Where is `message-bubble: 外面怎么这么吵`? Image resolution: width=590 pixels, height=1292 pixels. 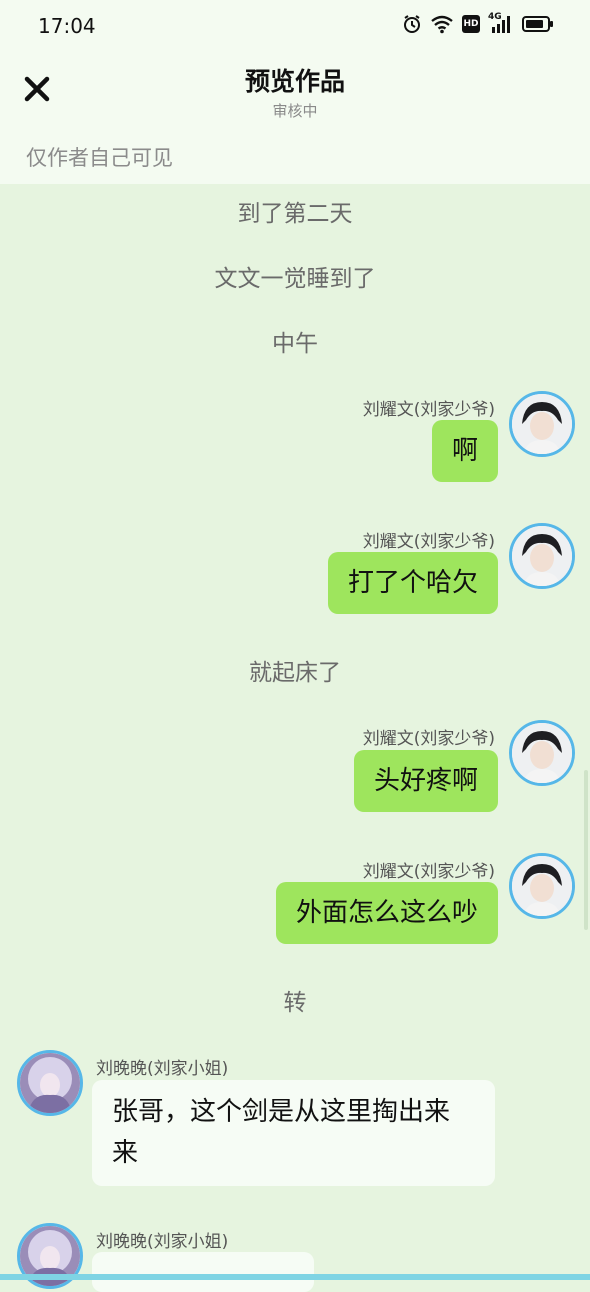
message-bubble: 外面怎么这么吵 is located at coordinates (386, 913).